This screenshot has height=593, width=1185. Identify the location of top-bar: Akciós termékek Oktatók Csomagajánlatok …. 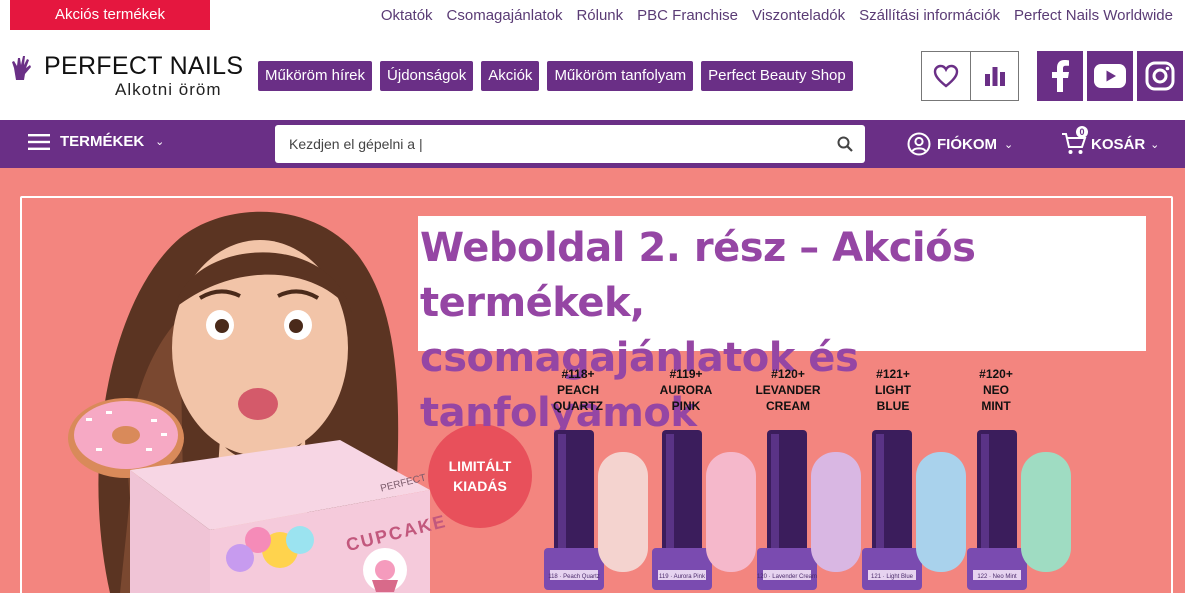
(592, 15).